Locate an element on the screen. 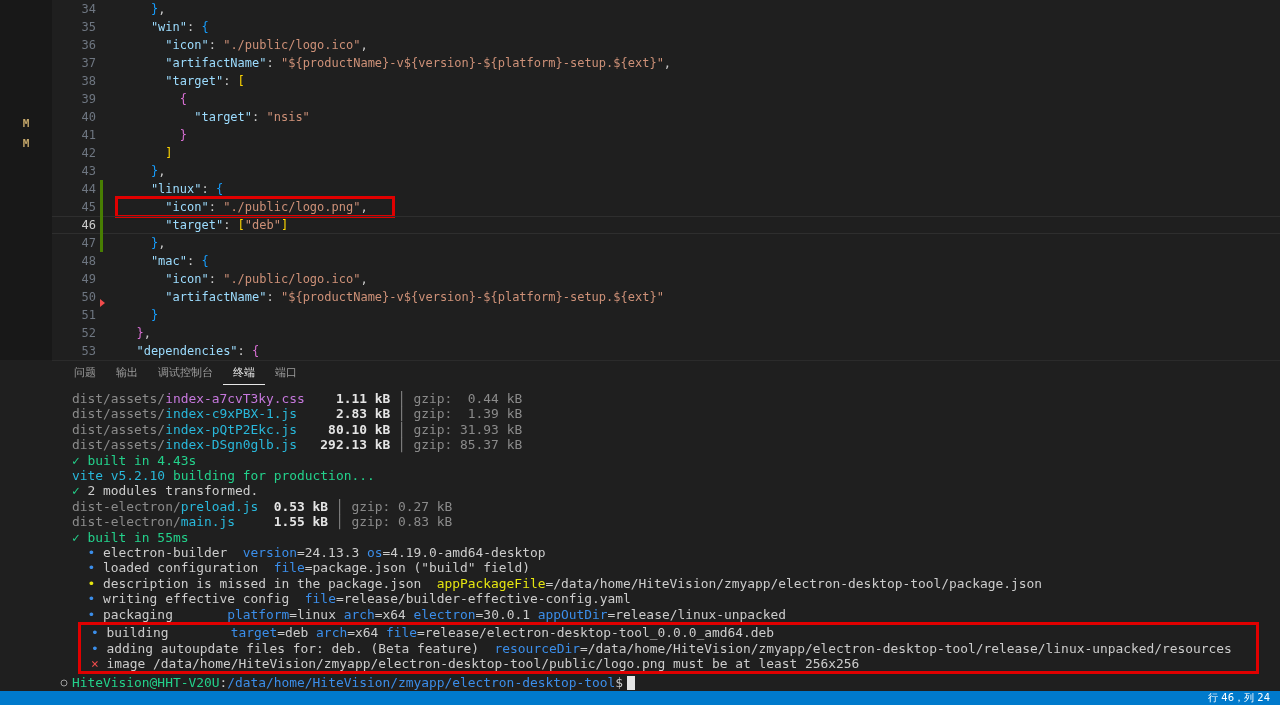 The width and height of the screenshot is (1280, 705). panel-tab: 端口 is located at coordinates (286, 373).